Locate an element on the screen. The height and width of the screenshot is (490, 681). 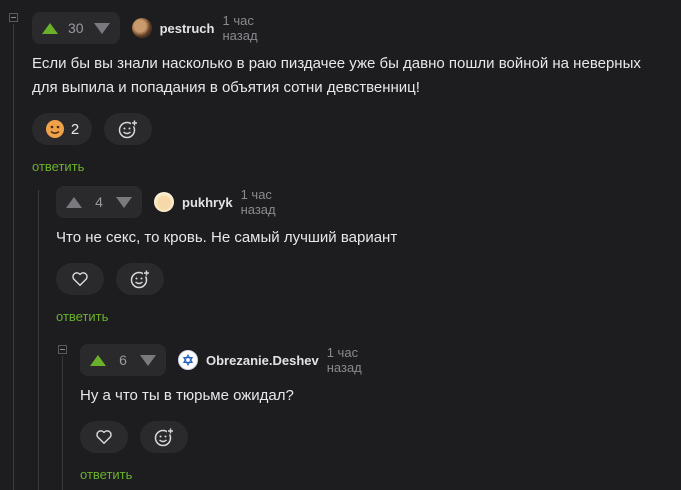
vote-control: 30 is located at coordinates (76, 28).